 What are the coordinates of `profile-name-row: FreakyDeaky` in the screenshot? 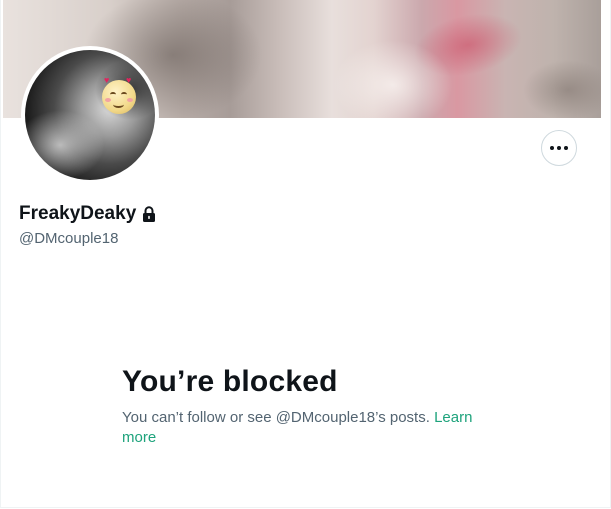 It's located at (87, 214).